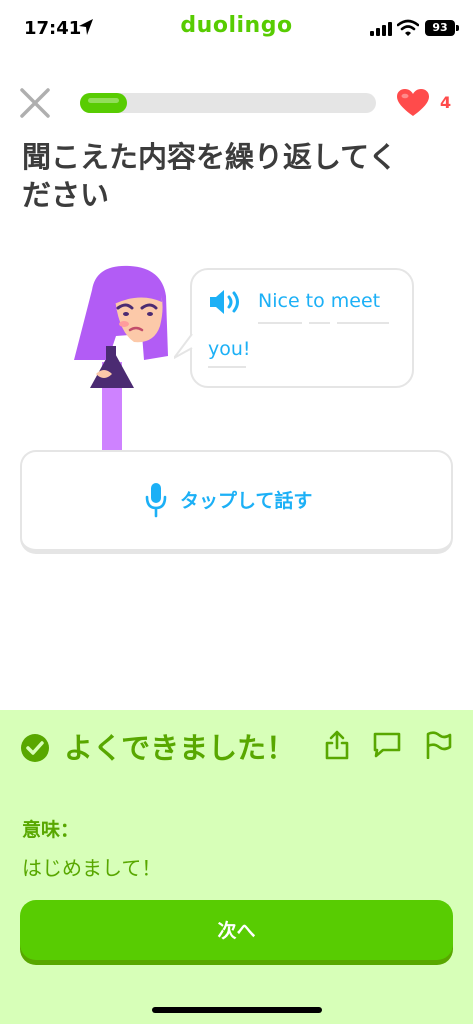 This screenshot has width=473, height=1024. Describe the element at coordinates (438, 745) in the screenshot. I see `flag-icon` at that location.